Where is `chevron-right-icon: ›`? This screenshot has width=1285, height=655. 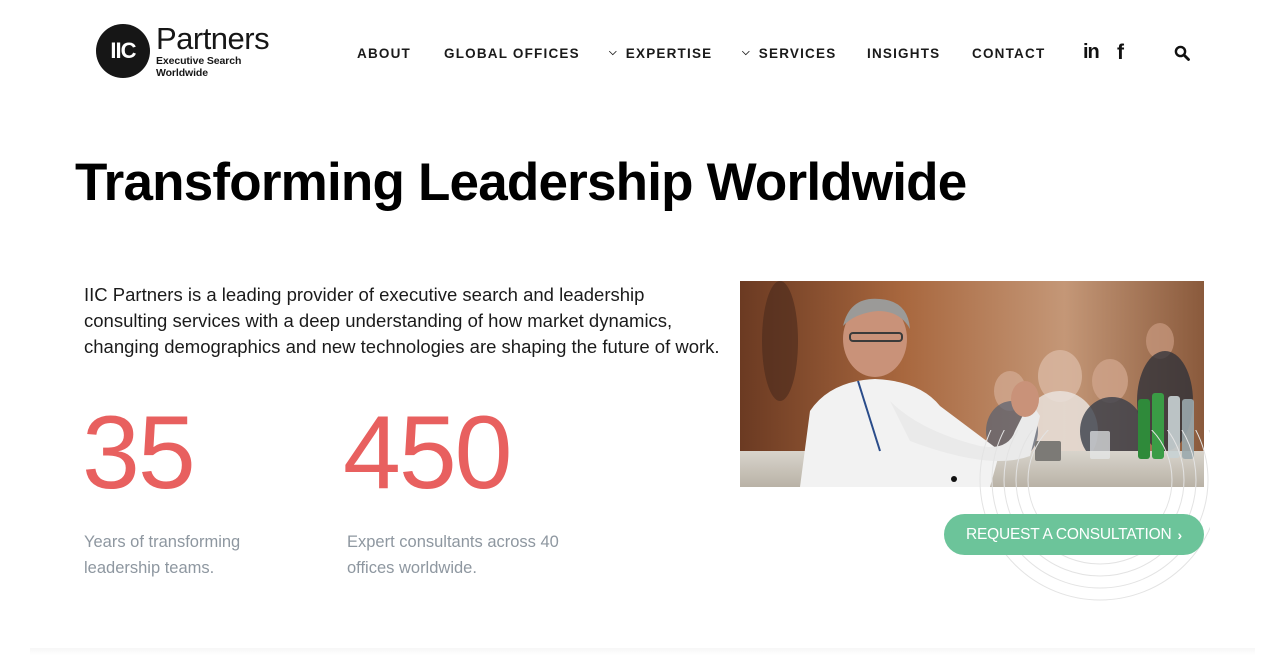
chevron-right-icon: › is located at coordinates (1180, 534).